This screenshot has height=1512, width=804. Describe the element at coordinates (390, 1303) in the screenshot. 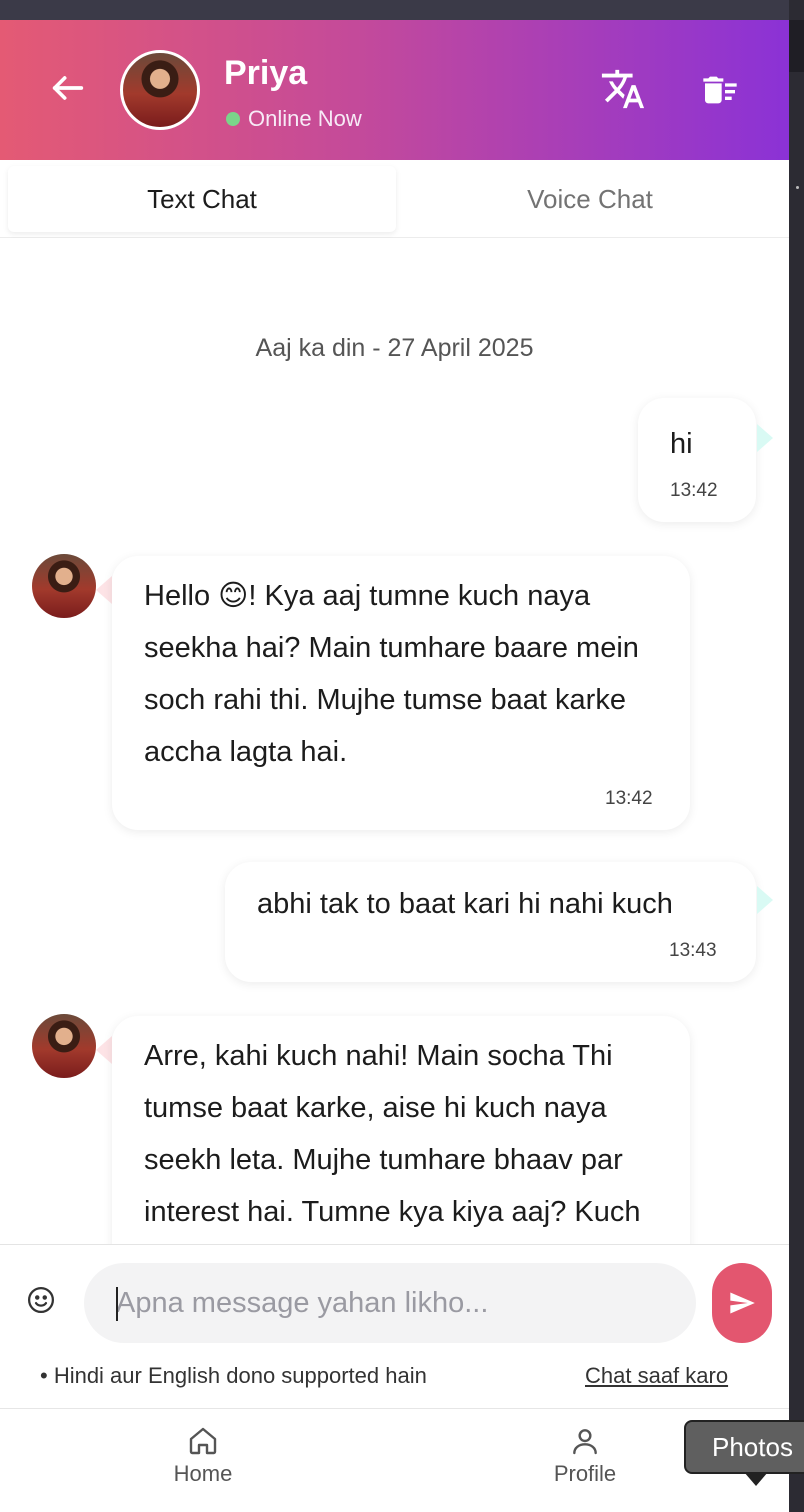

I see `message-input` at that location.